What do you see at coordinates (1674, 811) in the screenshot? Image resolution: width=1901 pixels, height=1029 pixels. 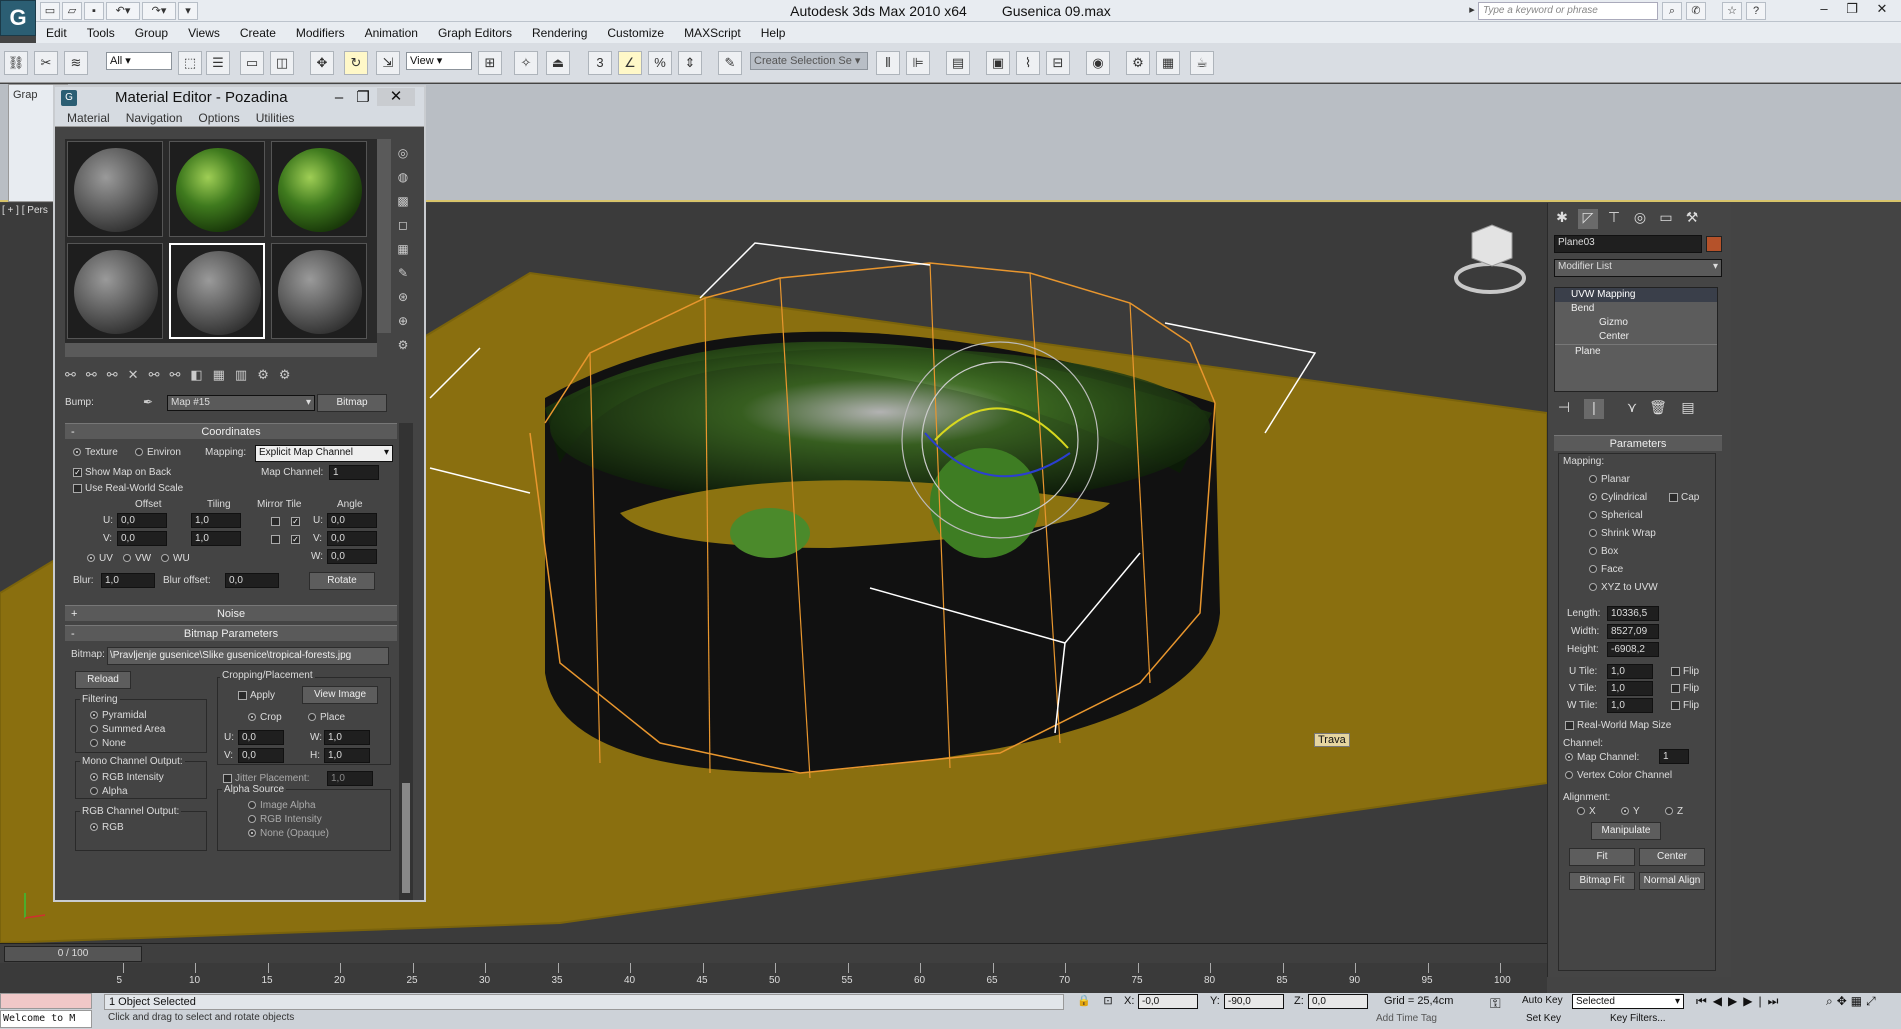 I see `align-z-radio: Z` at bounding box center [1674, 811].